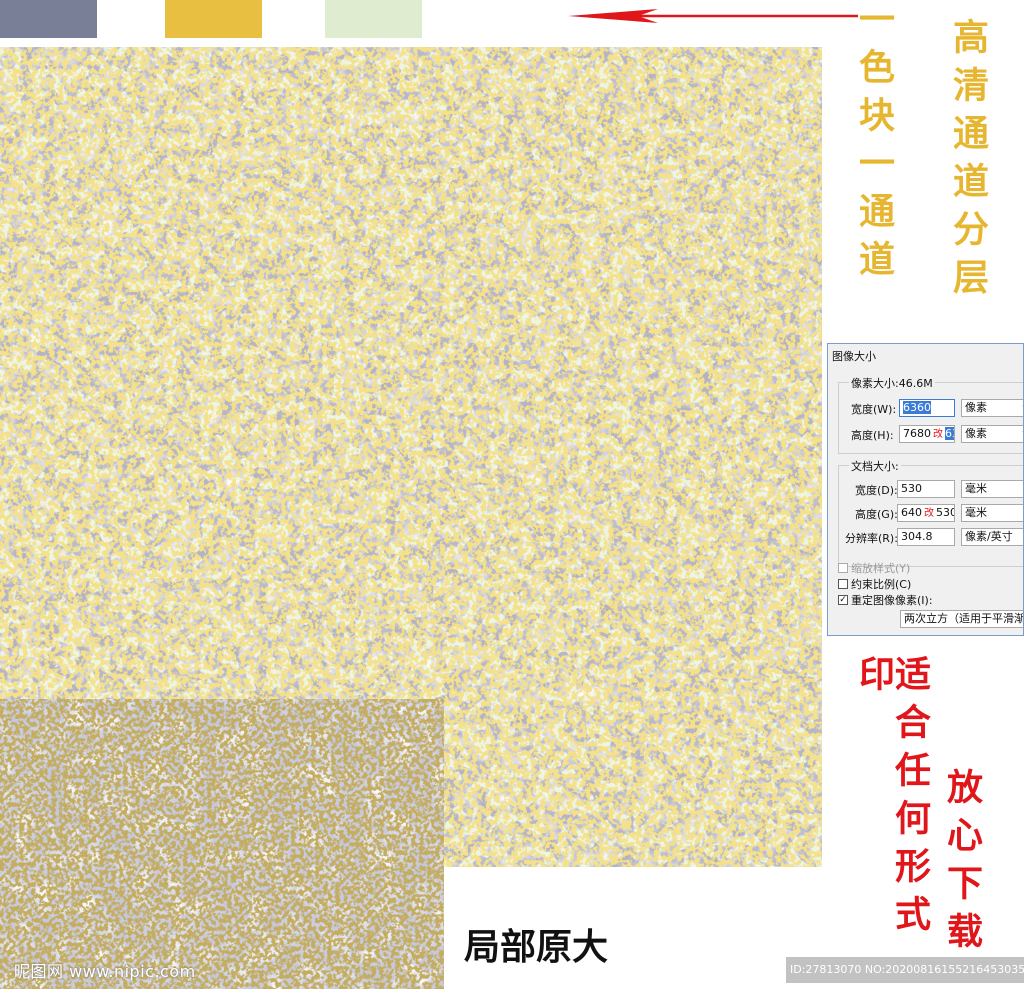 This screenshot has width=1024, height=989. What do you see at coordinates (536, 947) in the screenshot?
I see `crop-label: 局部原大` at bounding box center [536, 947].